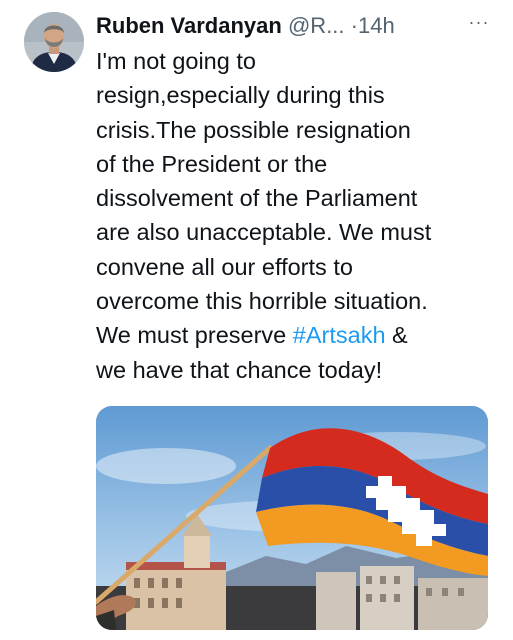 The height and width of the screenshot is (640, 513). I want to click on tweet-text-line: are also unacceptable. We must, so click(264, 232).